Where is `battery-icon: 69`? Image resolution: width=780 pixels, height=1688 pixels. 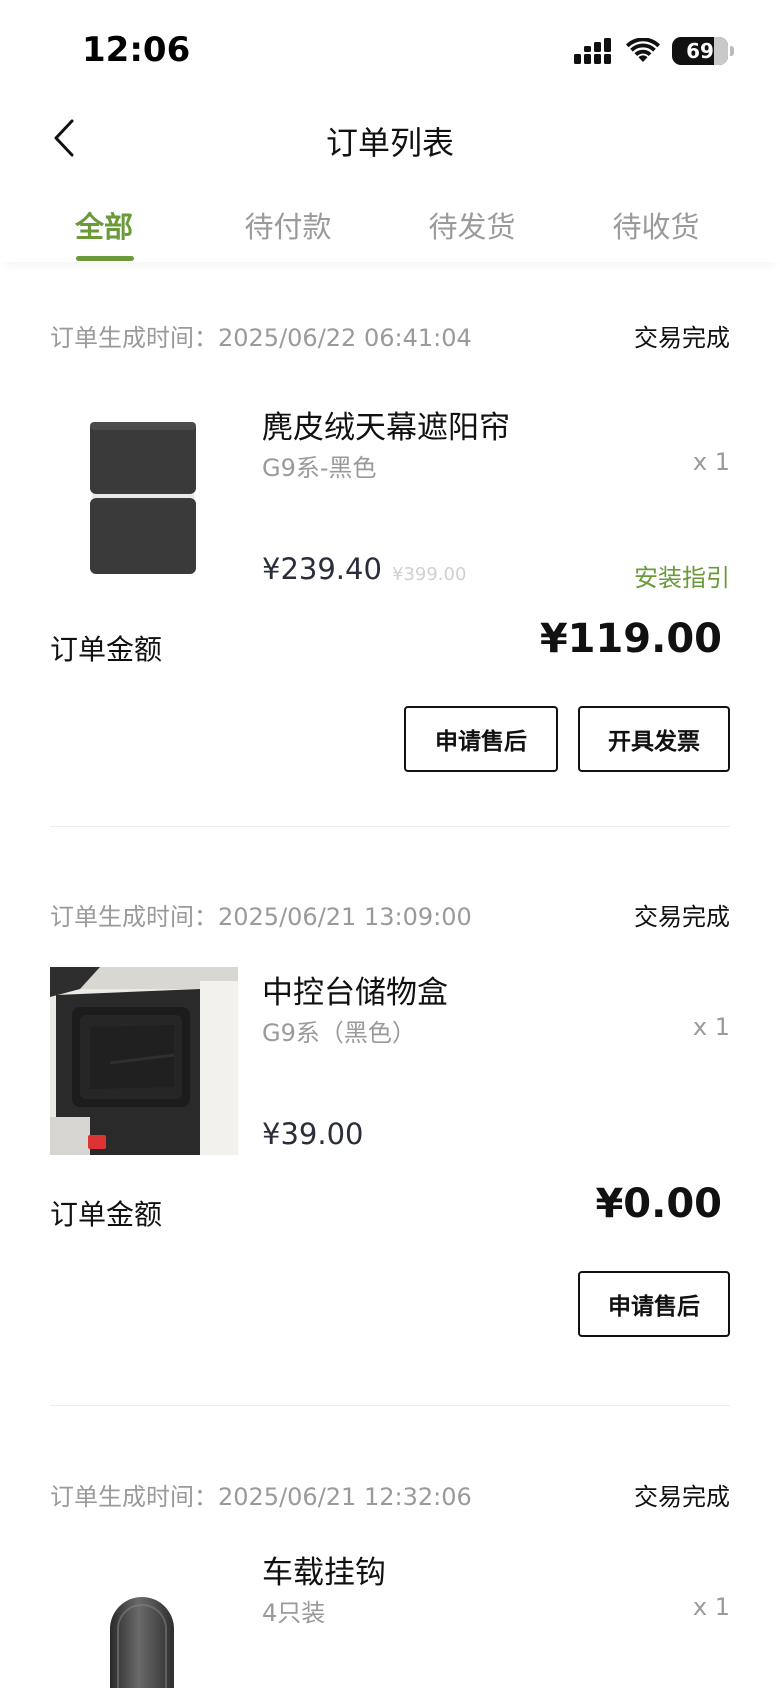
battery-icon: 69 is located at coordinates (703, 51).